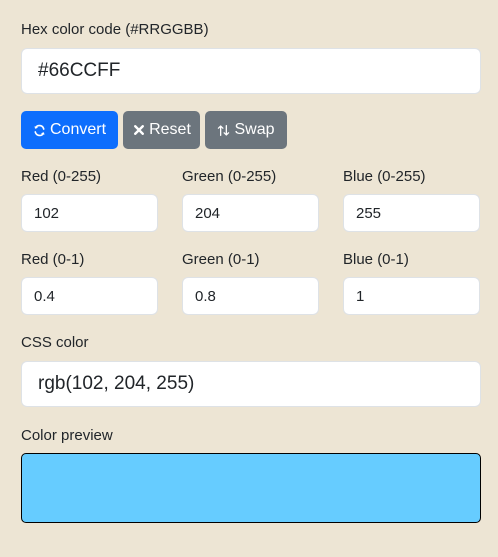  What do you see at coordinates (376, 259) in the screenshot?
I see `blue-01-label: Blue (0-1)` at bounding box center [376, 259].